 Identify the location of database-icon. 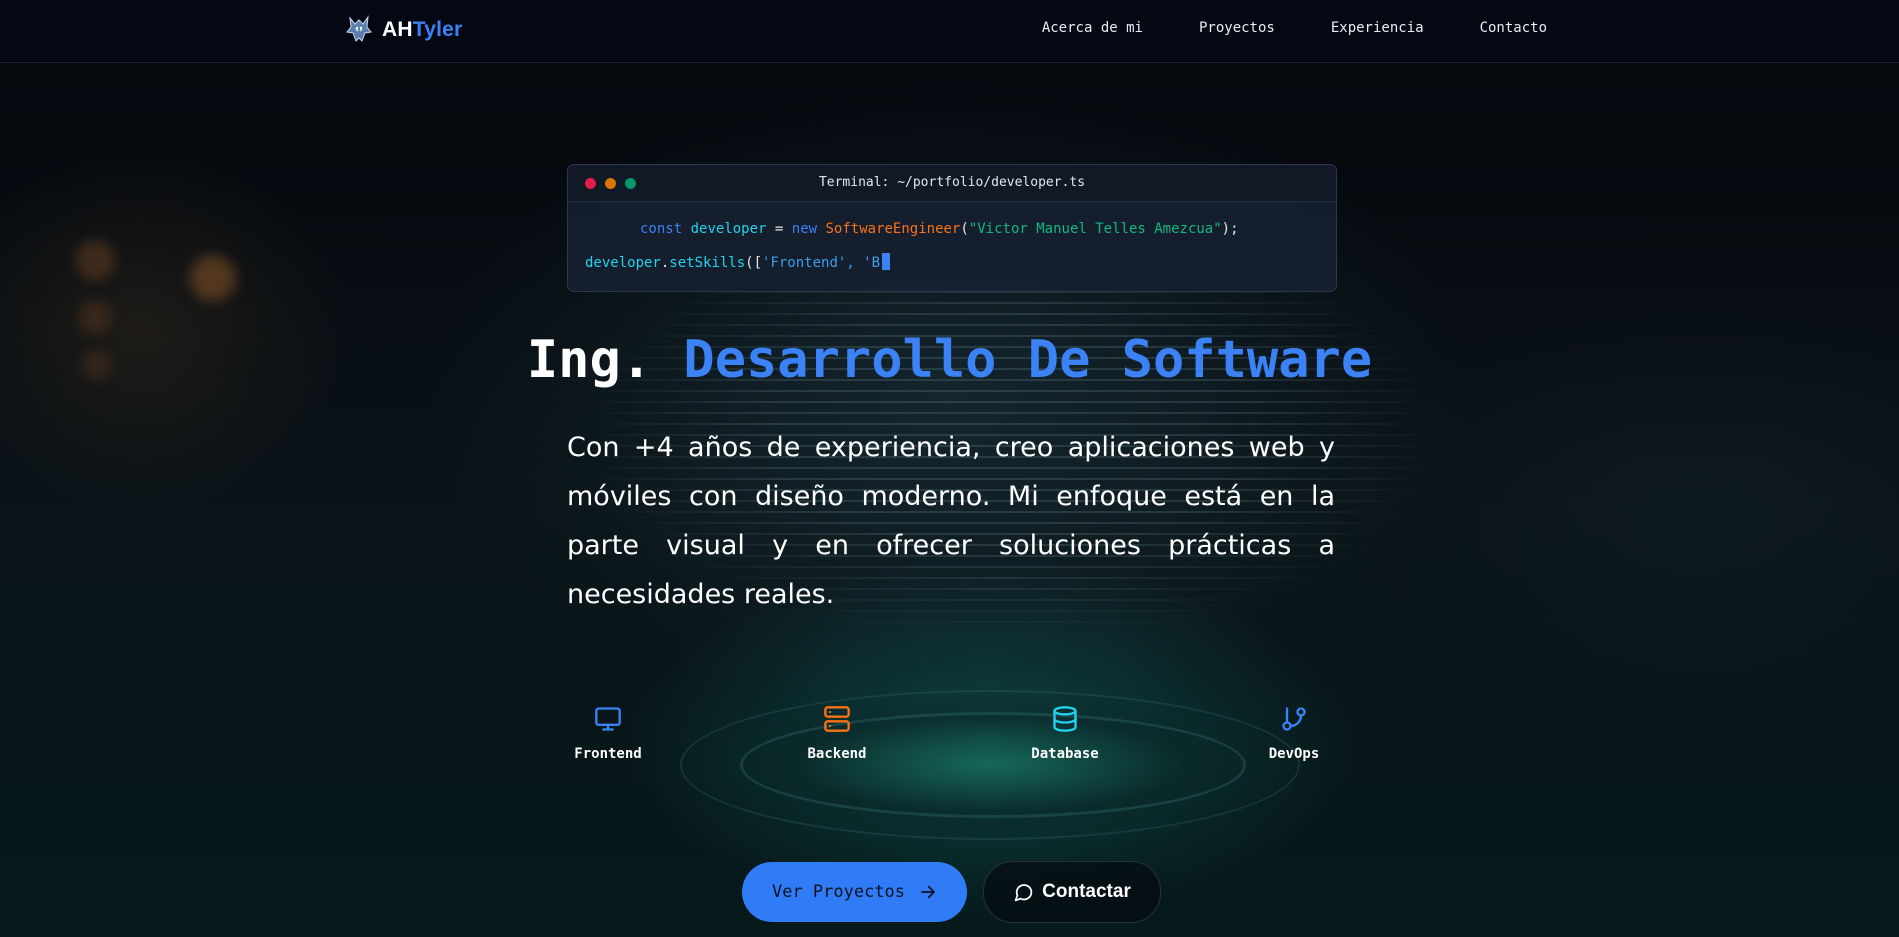
(1065, 719).